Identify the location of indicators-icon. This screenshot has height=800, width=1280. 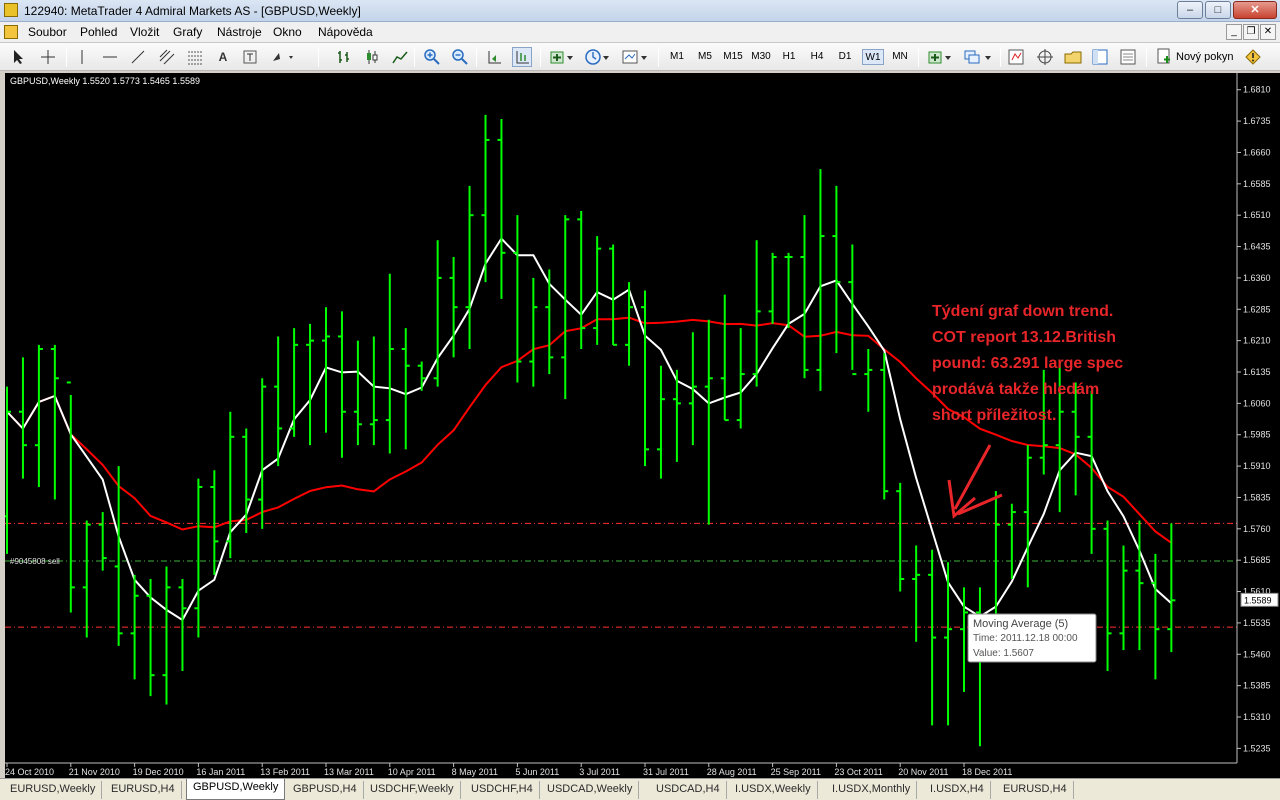
(562, 57).